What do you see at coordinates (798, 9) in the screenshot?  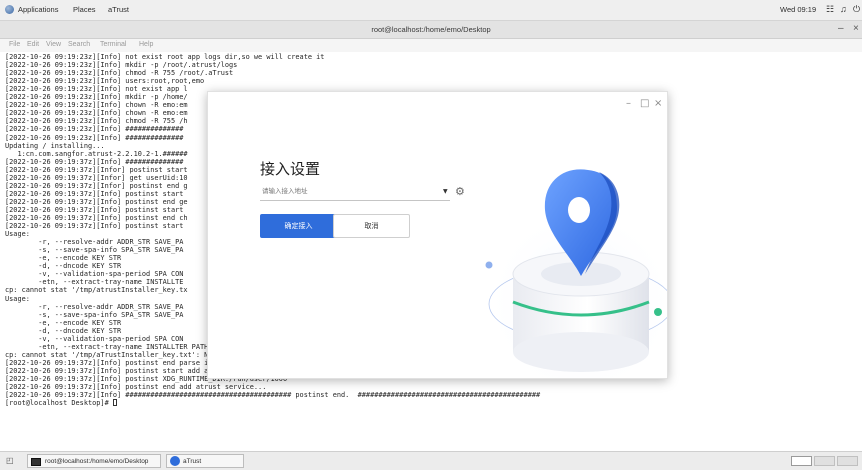 I see `clock: Wed 09:19` at bounding box center [798, 9].